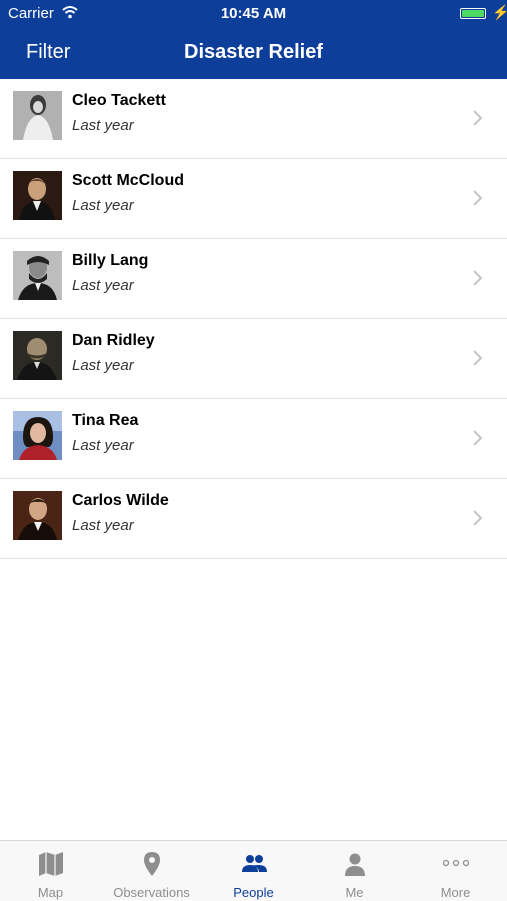 This screenshot has height=901, width=507. I want to click on tab-more: More, so click(455, 871).